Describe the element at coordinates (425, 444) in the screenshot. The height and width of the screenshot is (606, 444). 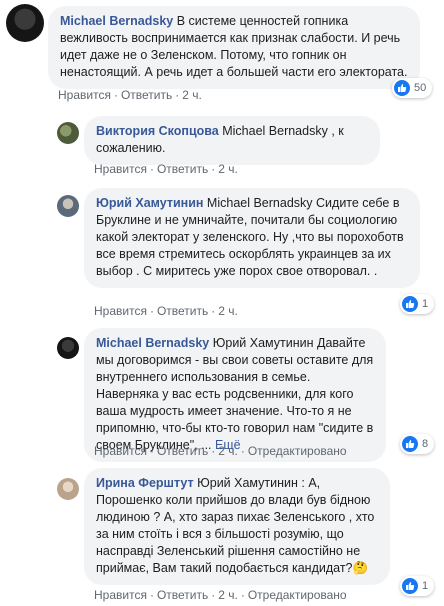
I see `reaction-number: 8` at that location.